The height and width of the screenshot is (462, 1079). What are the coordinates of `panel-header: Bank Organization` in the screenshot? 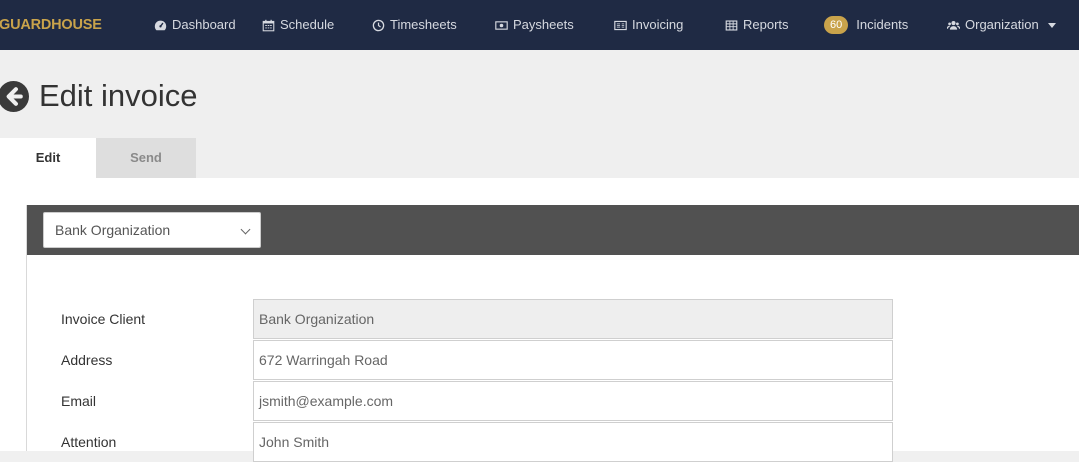 It's located at (553, 230).